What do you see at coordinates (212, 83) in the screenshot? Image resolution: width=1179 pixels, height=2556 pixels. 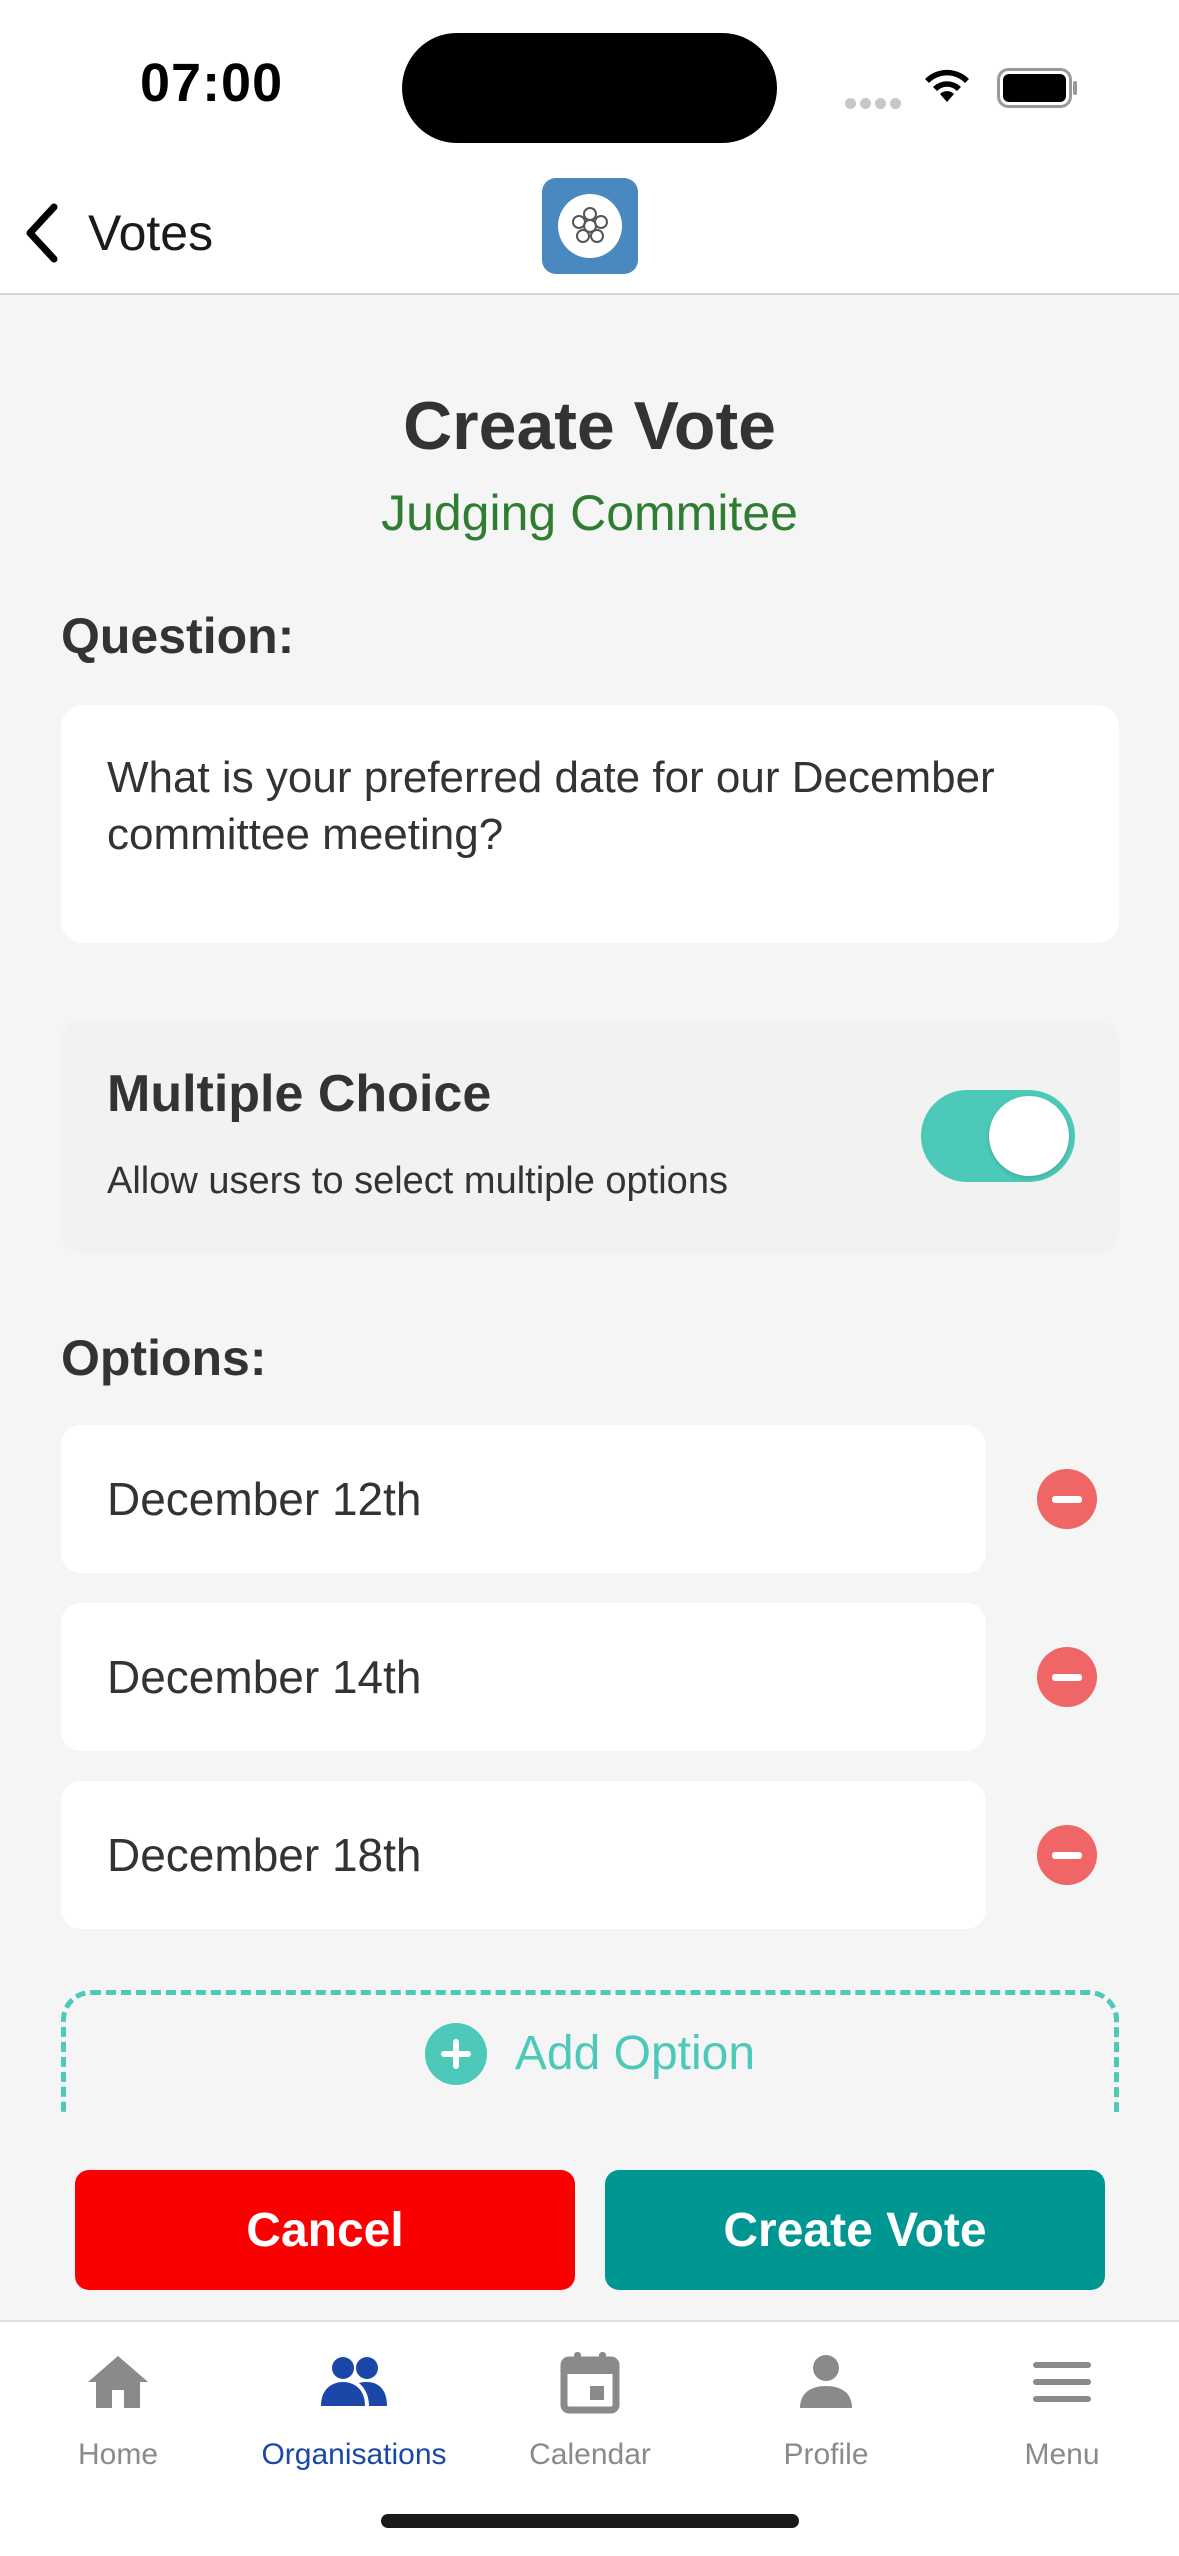 I see `status-time: 07:00` at bounding box center [212, 83].